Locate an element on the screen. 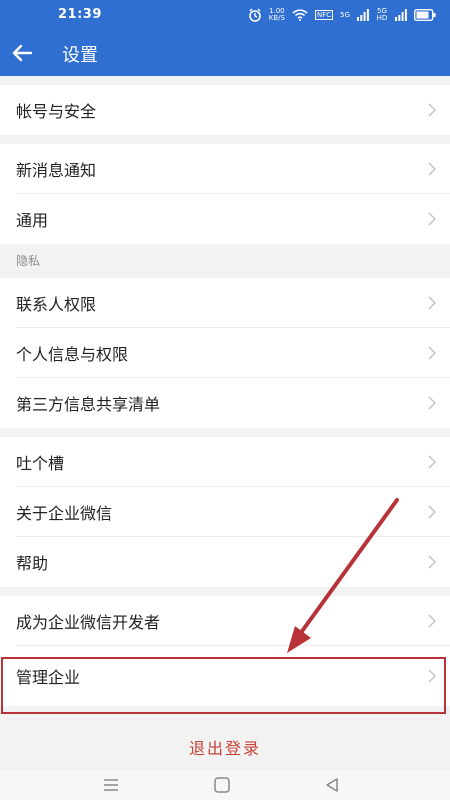 The height and width of the screenshot is (800, 450). back-icon is located at coordinates (332, 785).